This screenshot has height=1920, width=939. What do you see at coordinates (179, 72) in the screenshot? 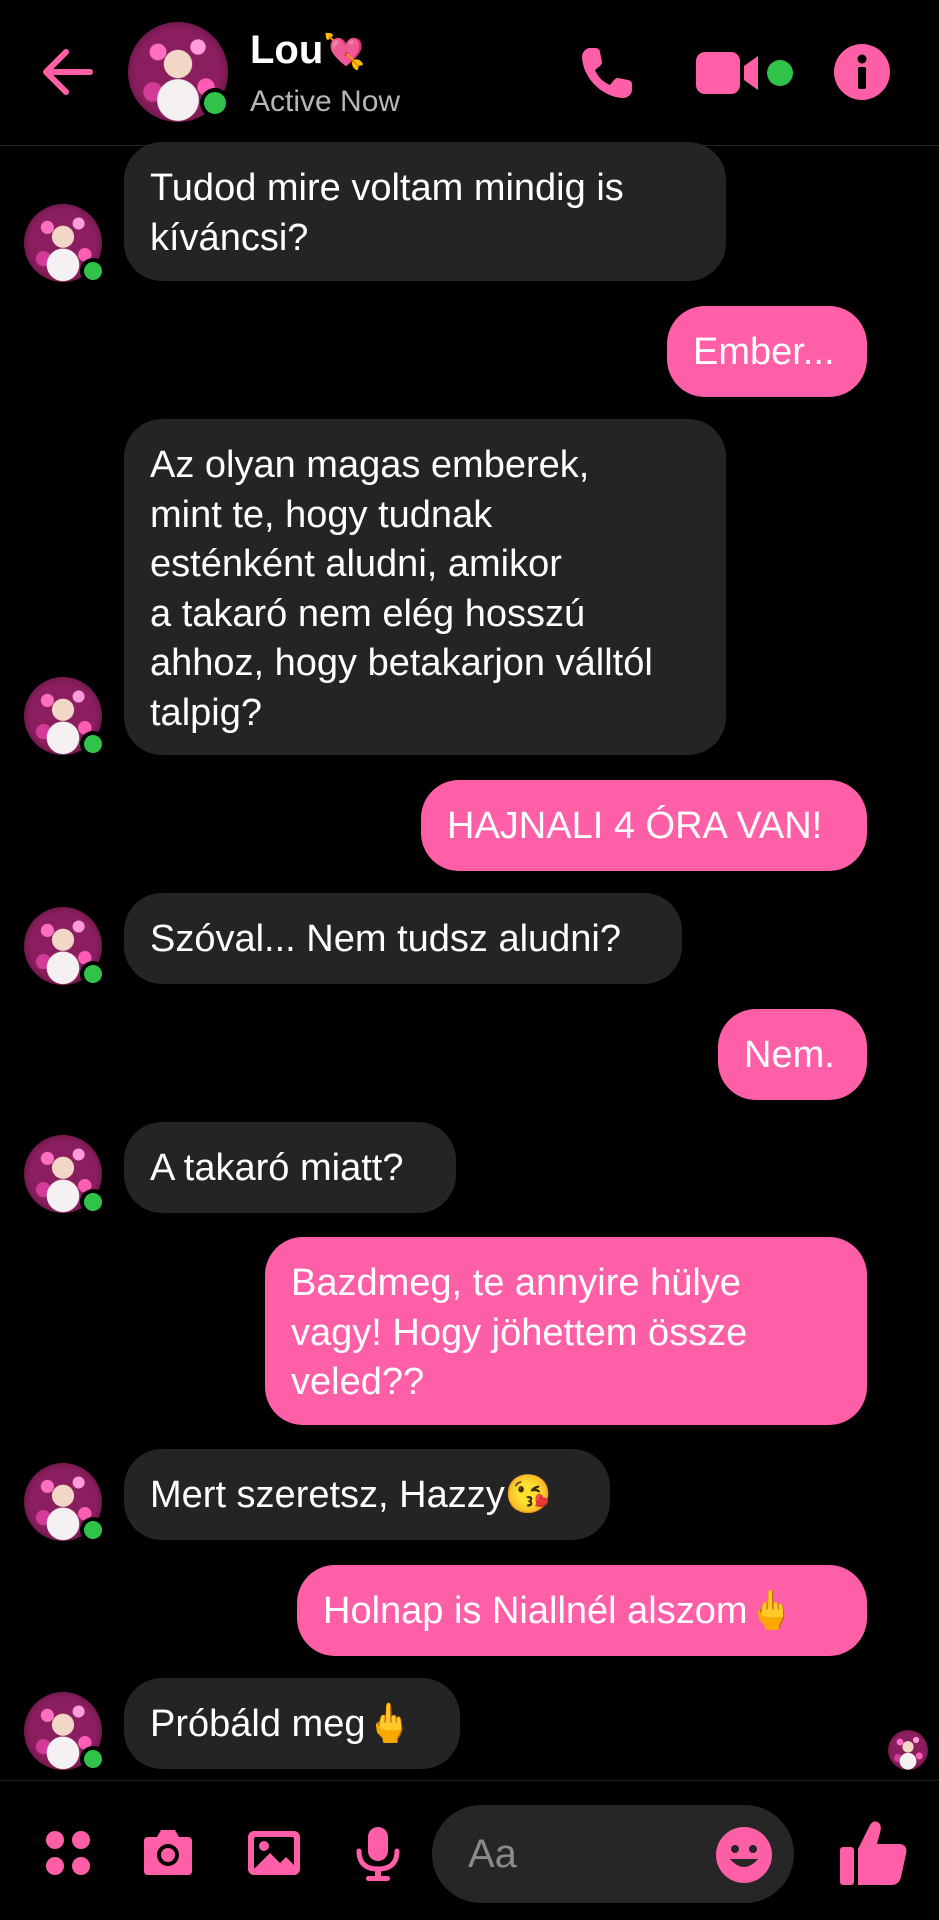
I see `contact-avatar` at bounding box center [179, 72].